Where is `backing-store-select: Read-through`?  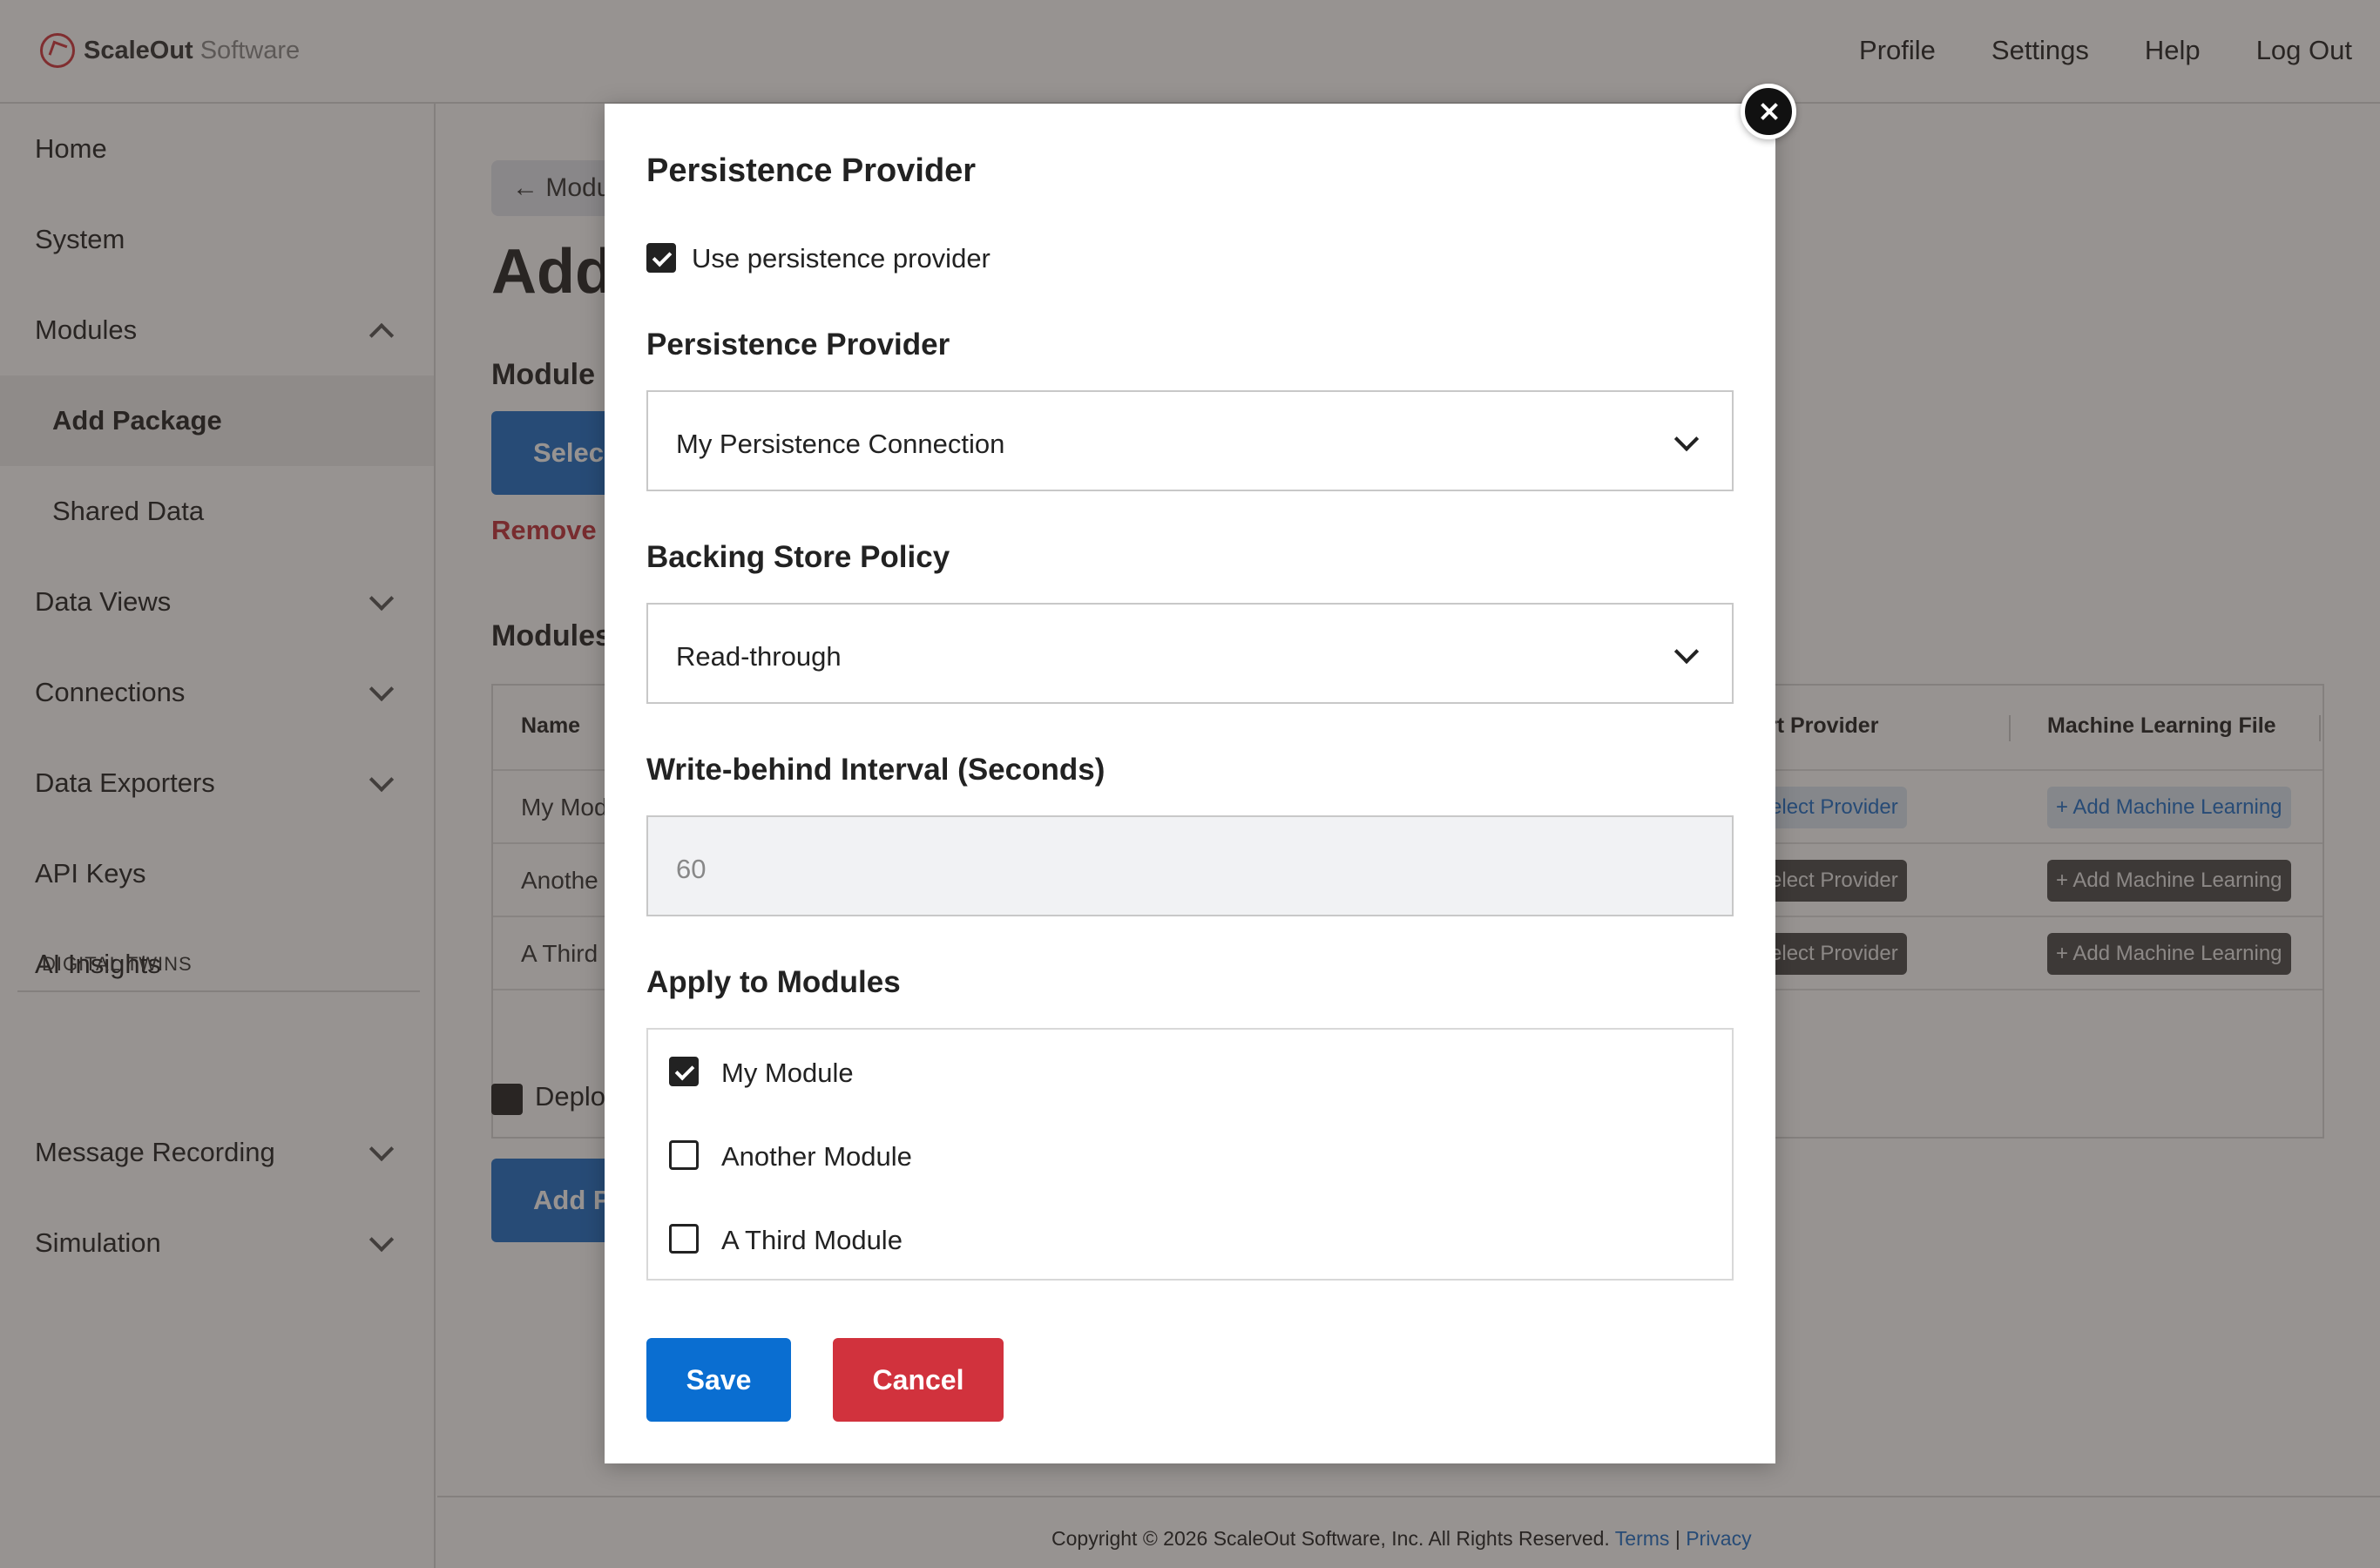 backing-store-select: Read-through is located at coordinates (1190, 653).